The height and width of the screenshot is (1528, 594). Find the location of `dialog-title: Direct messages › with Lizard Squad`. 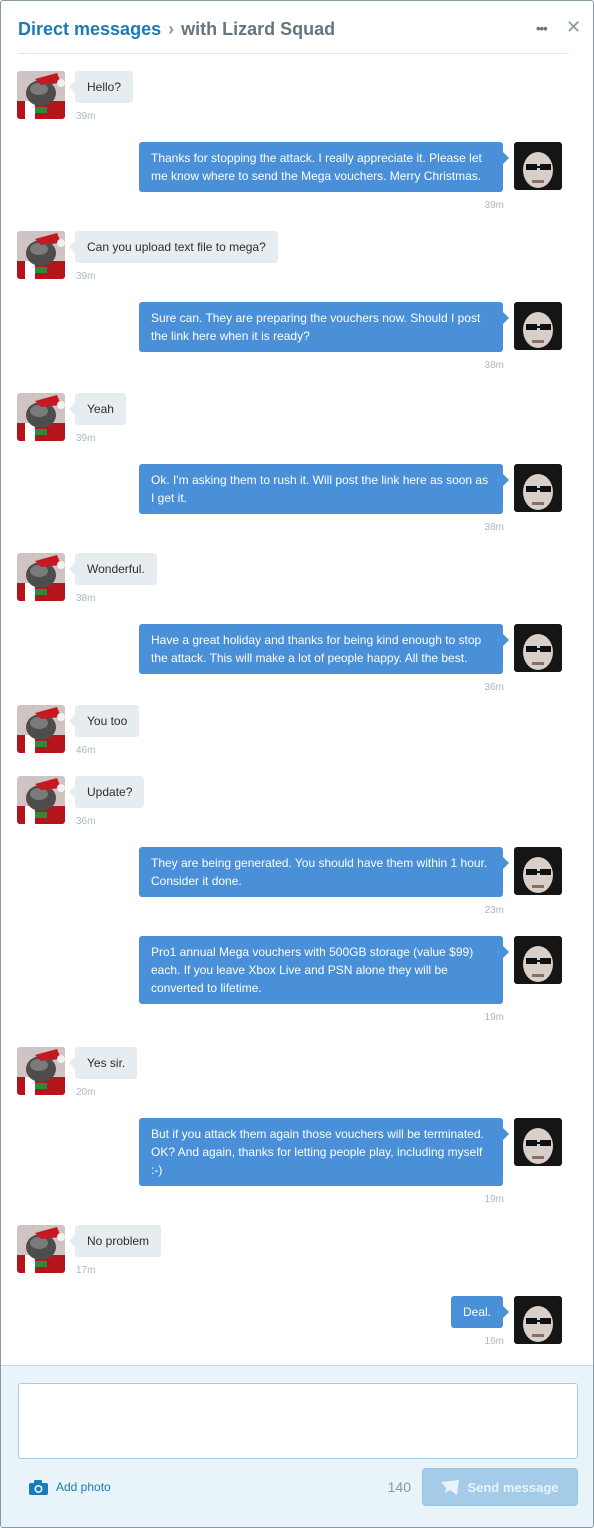

dialog-title: Direct messages › with Lizard Squad is located at coordinates (176, 29).